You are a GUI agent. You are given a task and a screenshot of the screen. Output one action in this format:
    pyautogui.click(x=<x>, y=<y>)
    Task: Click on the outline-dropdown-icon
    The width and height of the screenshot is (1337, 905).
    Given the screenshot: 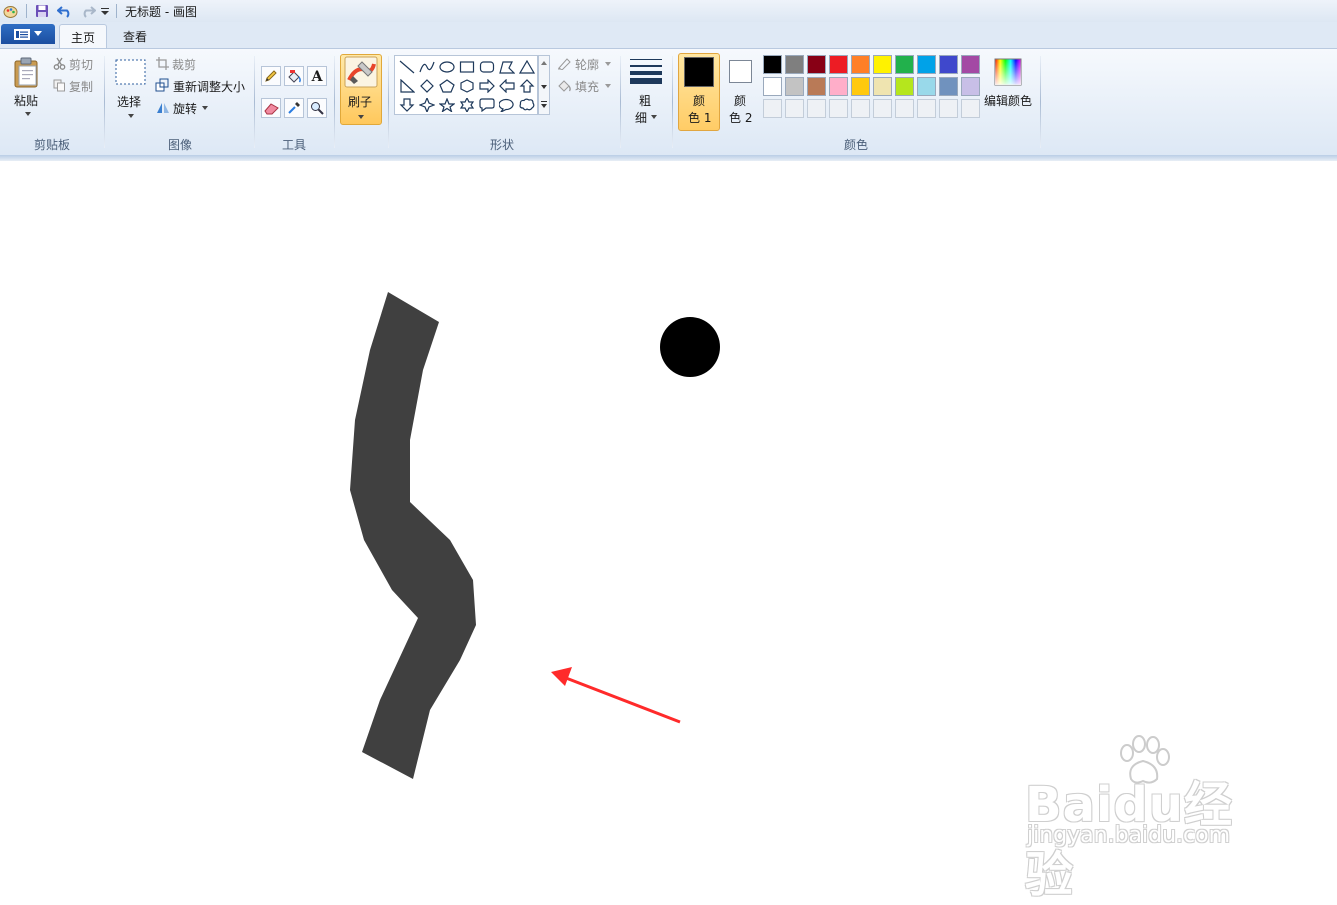 What is the action you would take?
    pyautogui.click(x=608, y=64)
    